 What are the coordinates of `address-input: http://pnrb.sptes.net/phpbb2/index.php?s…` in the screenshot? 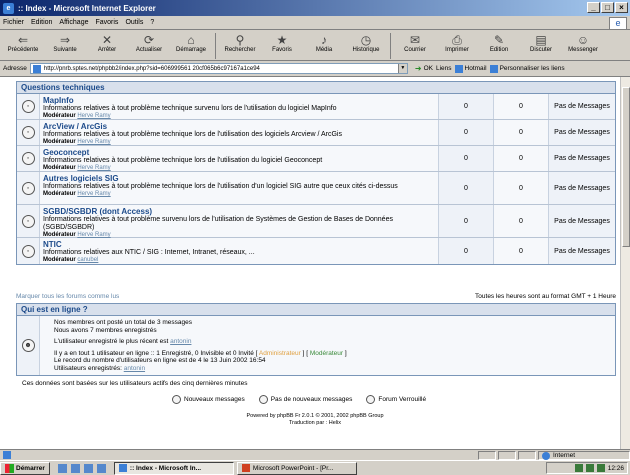 It's located at (218, 68).